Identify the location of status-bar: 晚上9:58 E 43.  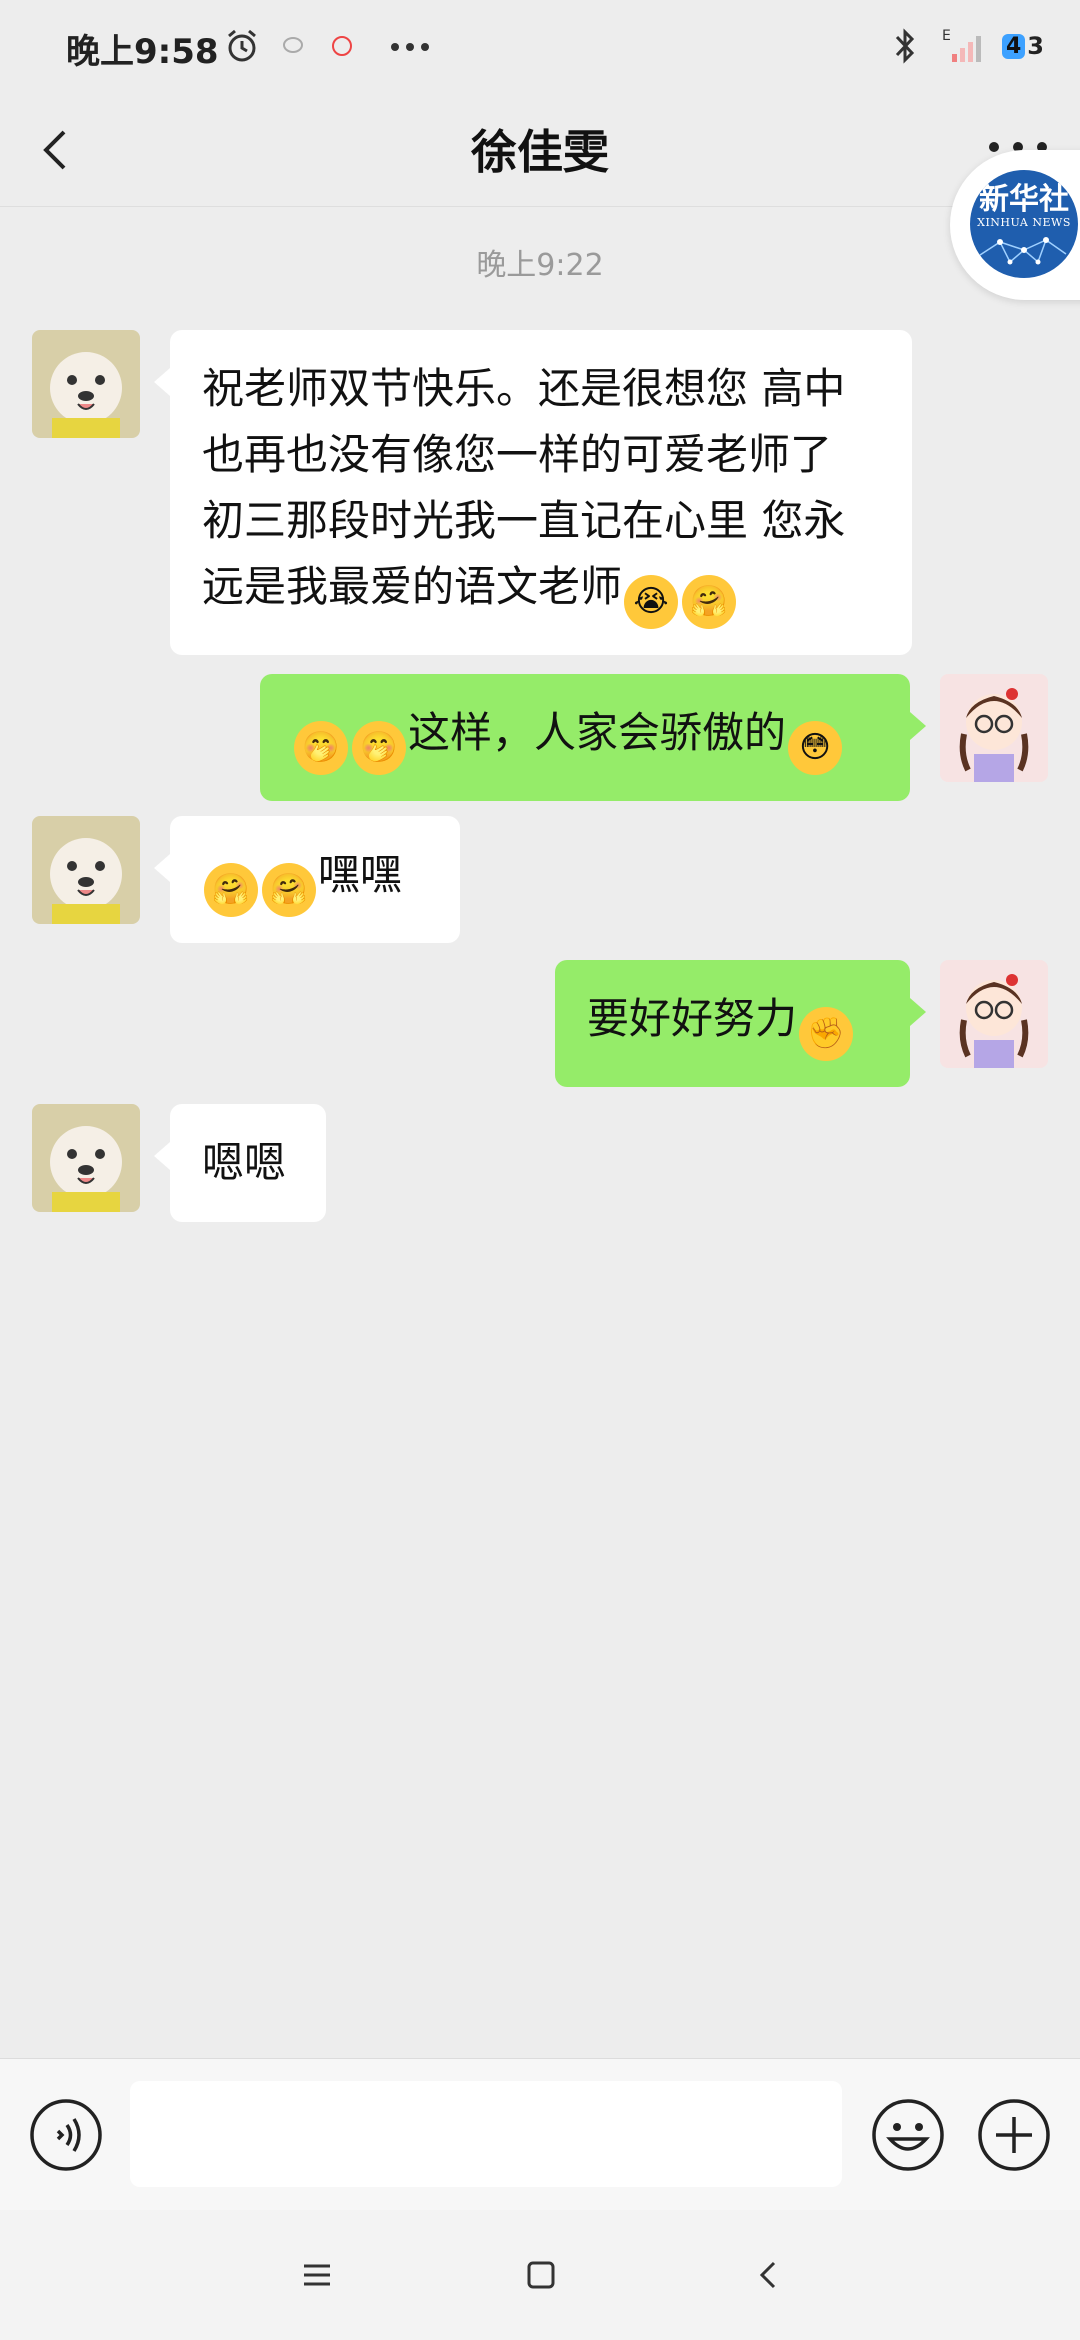
(540, 48).